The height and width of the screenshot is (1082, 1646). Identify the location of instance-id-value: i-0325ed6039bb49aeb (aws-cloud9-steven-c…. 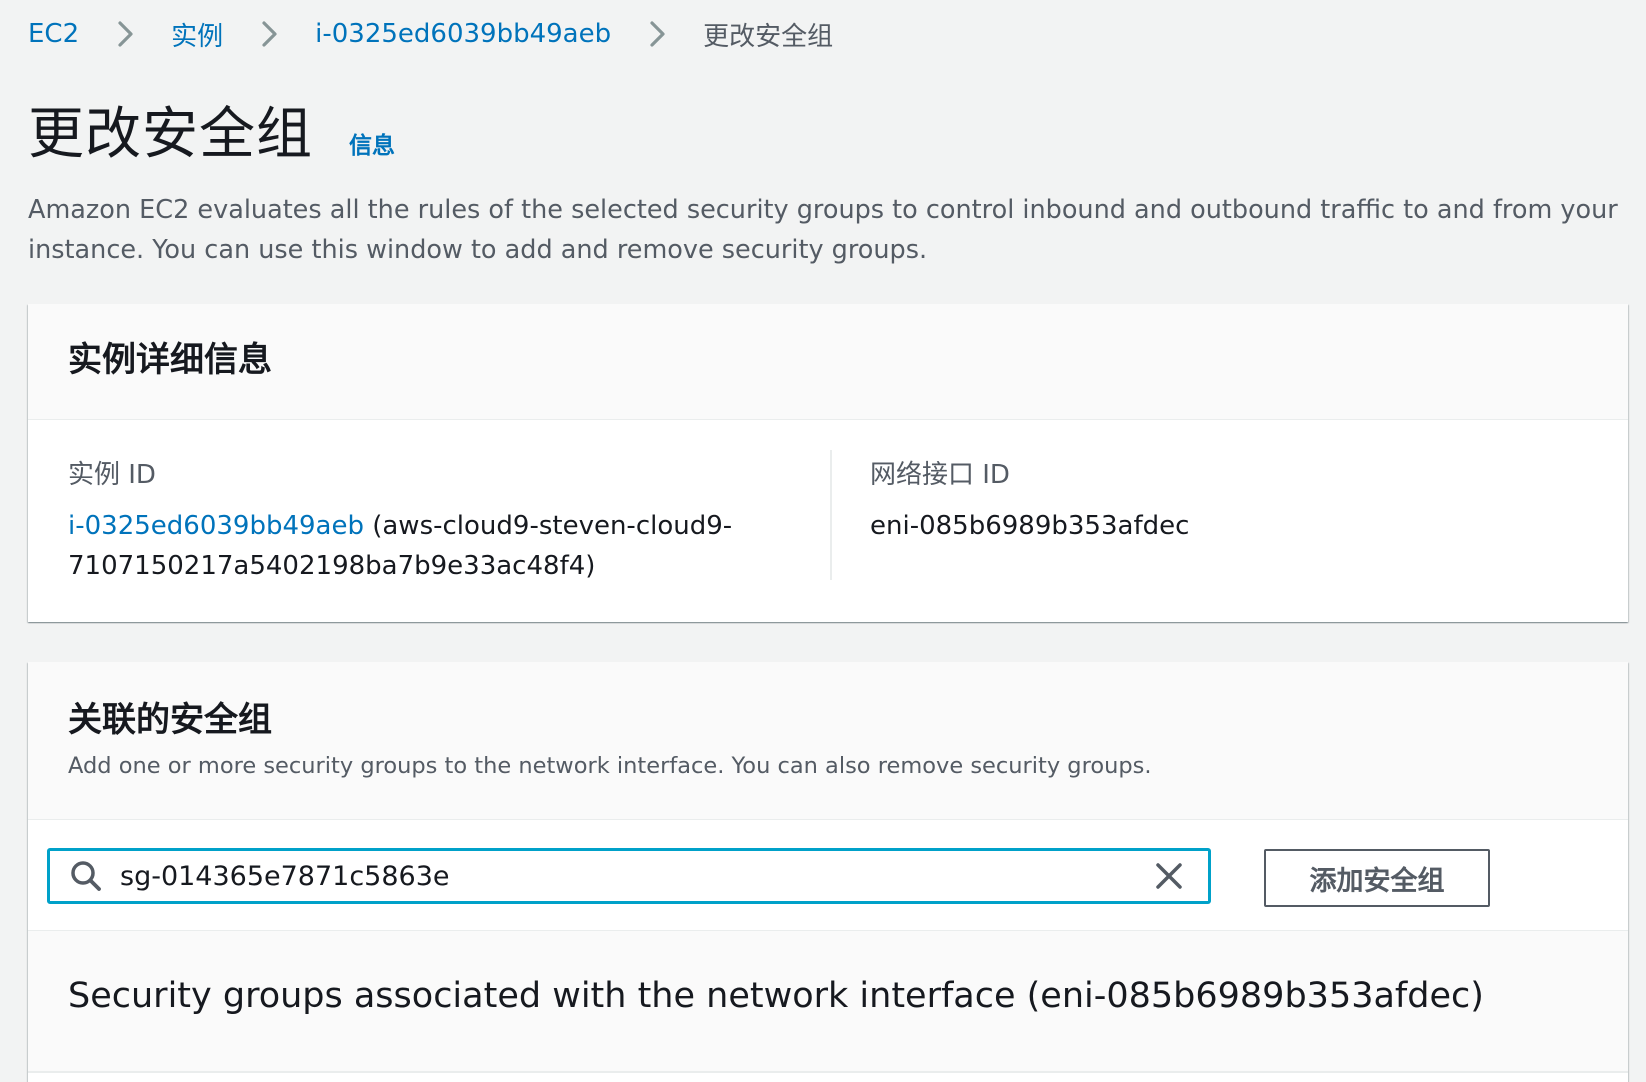
(428, 546).